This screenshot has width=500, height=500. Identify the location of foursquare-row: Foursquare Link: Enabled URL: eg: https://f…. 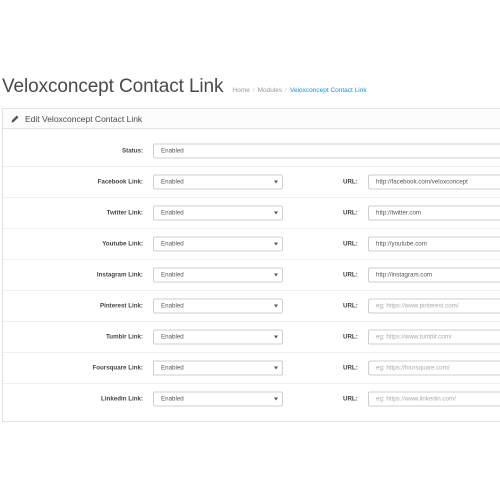
(251, 367).